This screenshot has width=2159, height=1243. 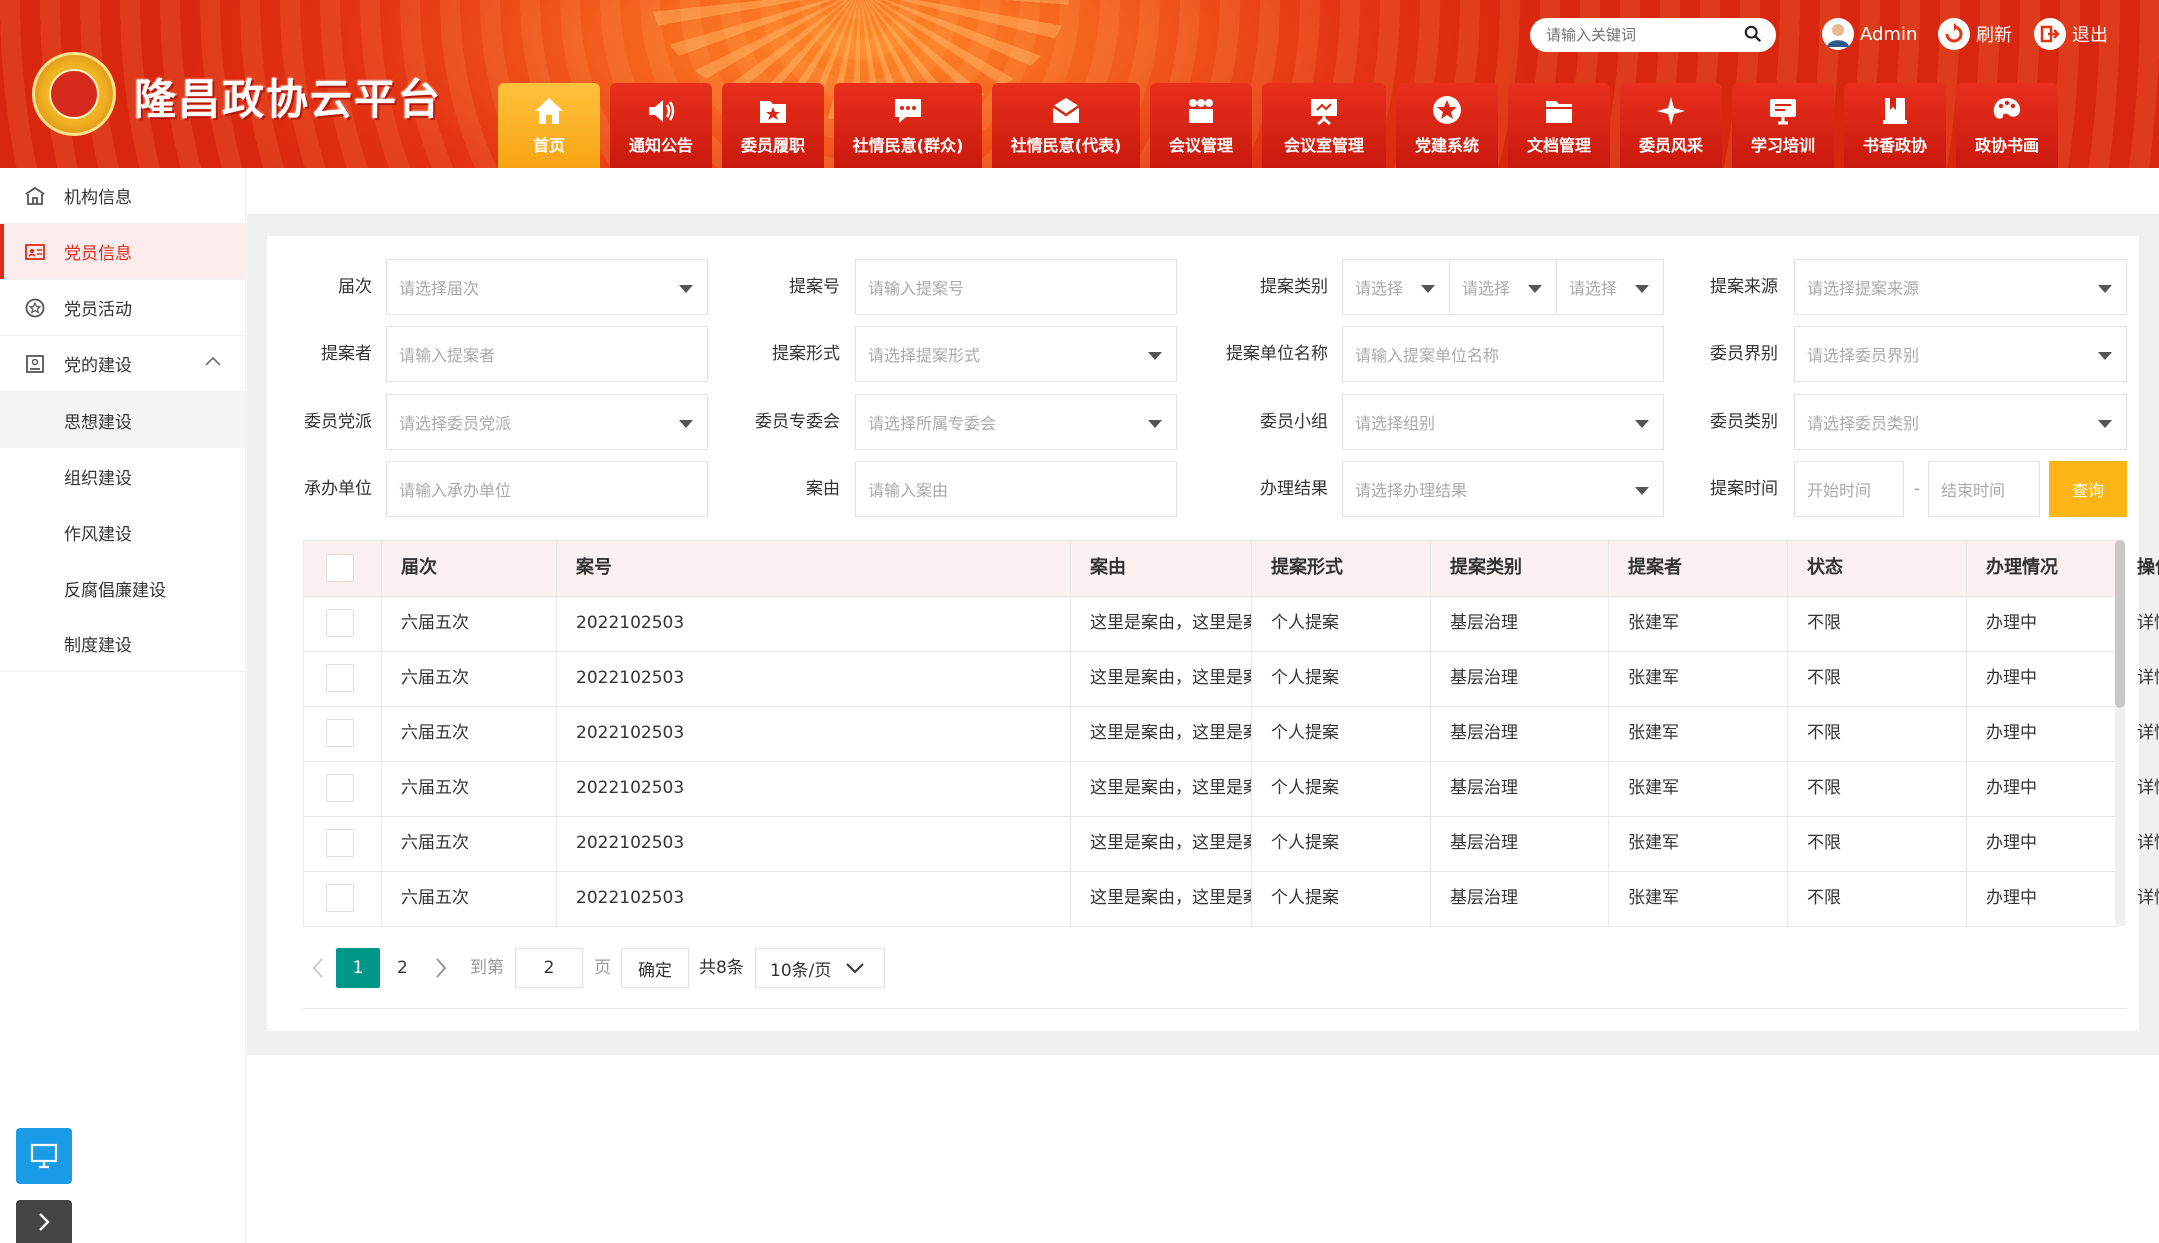 What do you see at coordinates (122, 308) in the screenshot?
I see `sidebar-item-activities: 党员活动` at bounding box center [122, 308].